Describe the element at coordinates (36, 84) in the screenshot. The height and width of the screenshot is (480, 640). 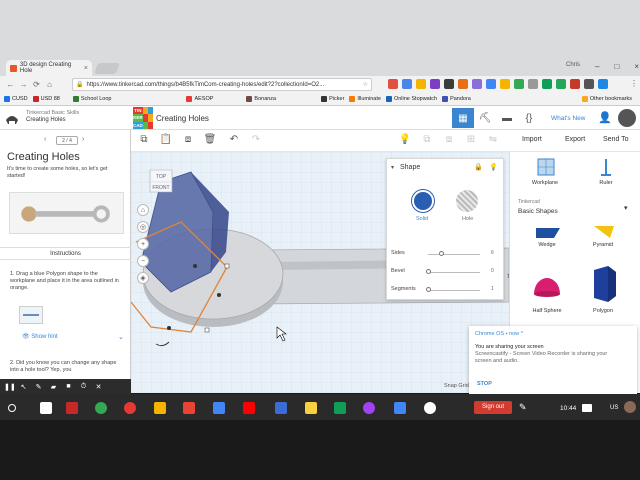
I see `reload-icon: ⟳` at that location.